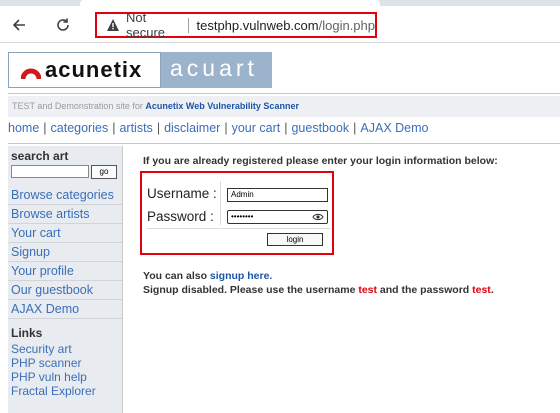 The width and height of the screenshot is (560, 413). I want to click on sidebar-item-our-guestbook: Our guestbook, so click(65, 290).